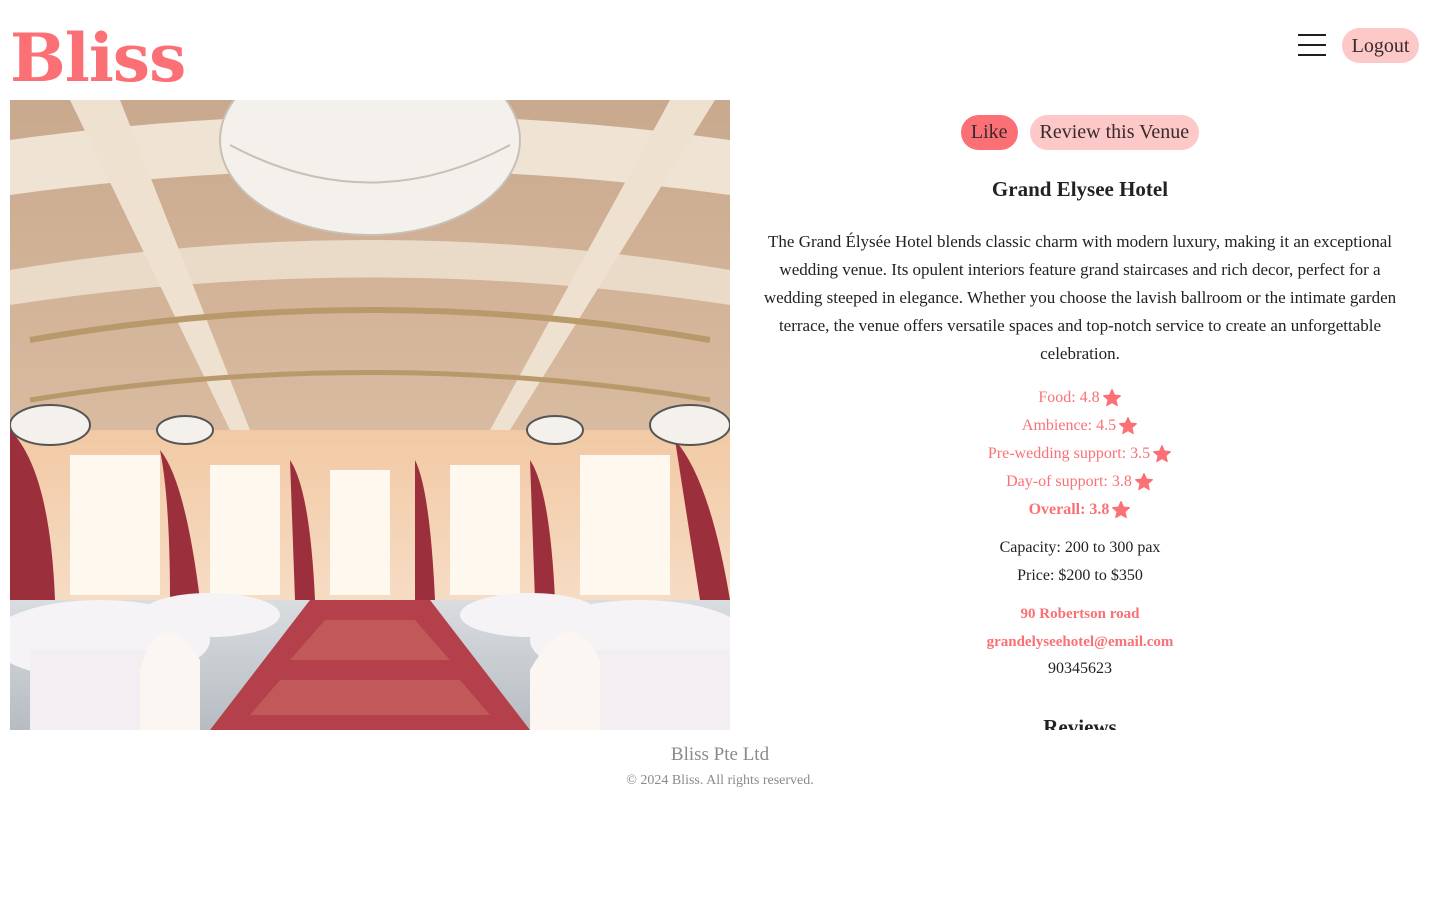 This screenshot has height=900, width=1440. I want to click on rating-item: Ambience: 4.5, so click(1080, 426).